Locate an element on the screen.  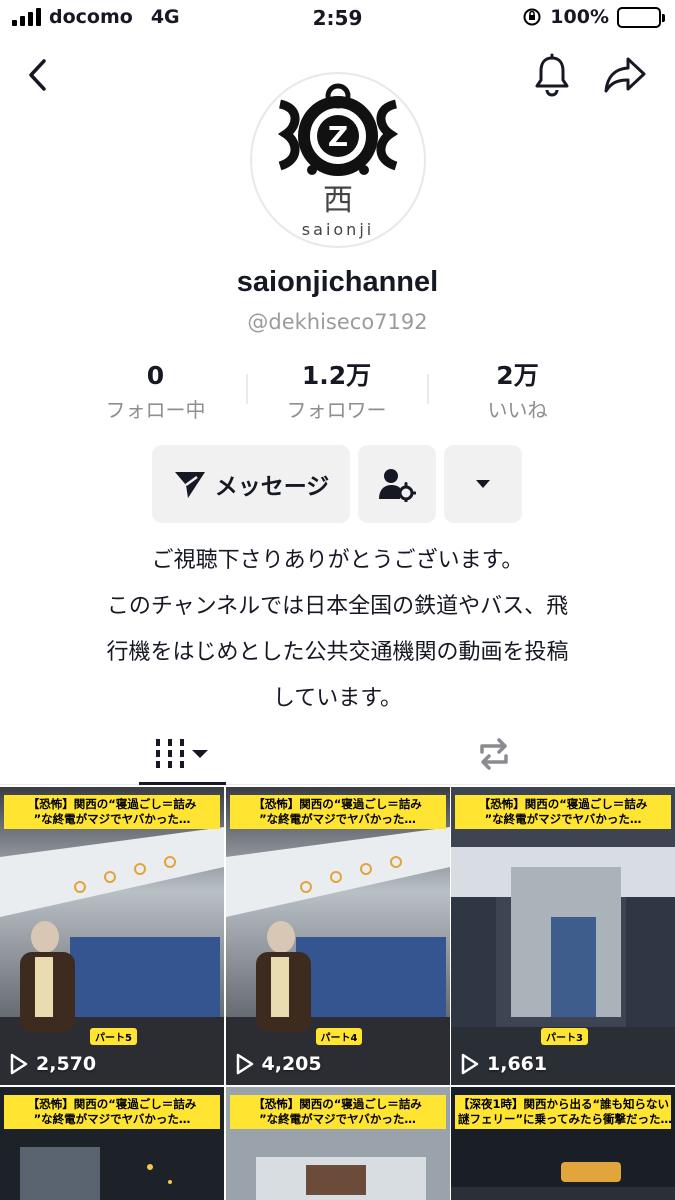
stat-value: 0 is located at coordinates (155, 375).